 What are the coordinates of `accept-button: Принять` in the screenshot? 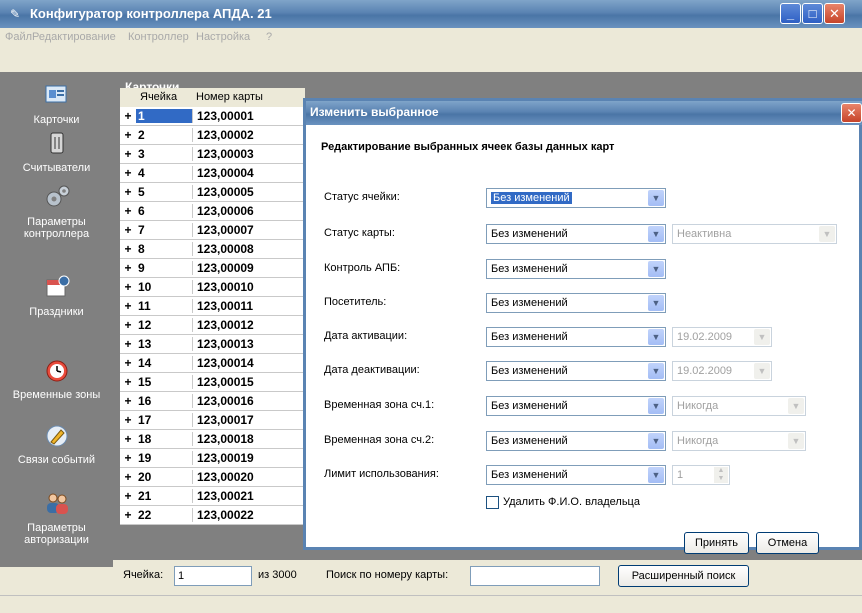 It's located at (716, 543).